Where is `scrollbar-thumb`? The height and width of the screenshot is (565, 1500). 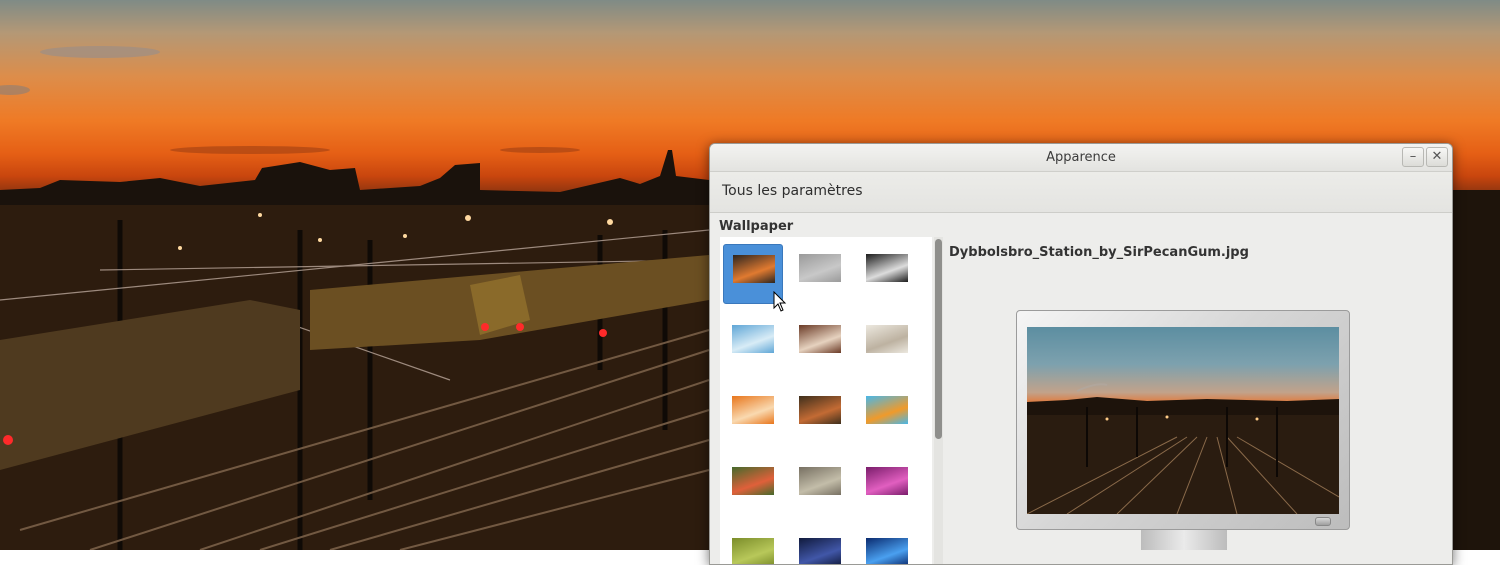 scrollbar-thumb is located at coordinates (938, 339).